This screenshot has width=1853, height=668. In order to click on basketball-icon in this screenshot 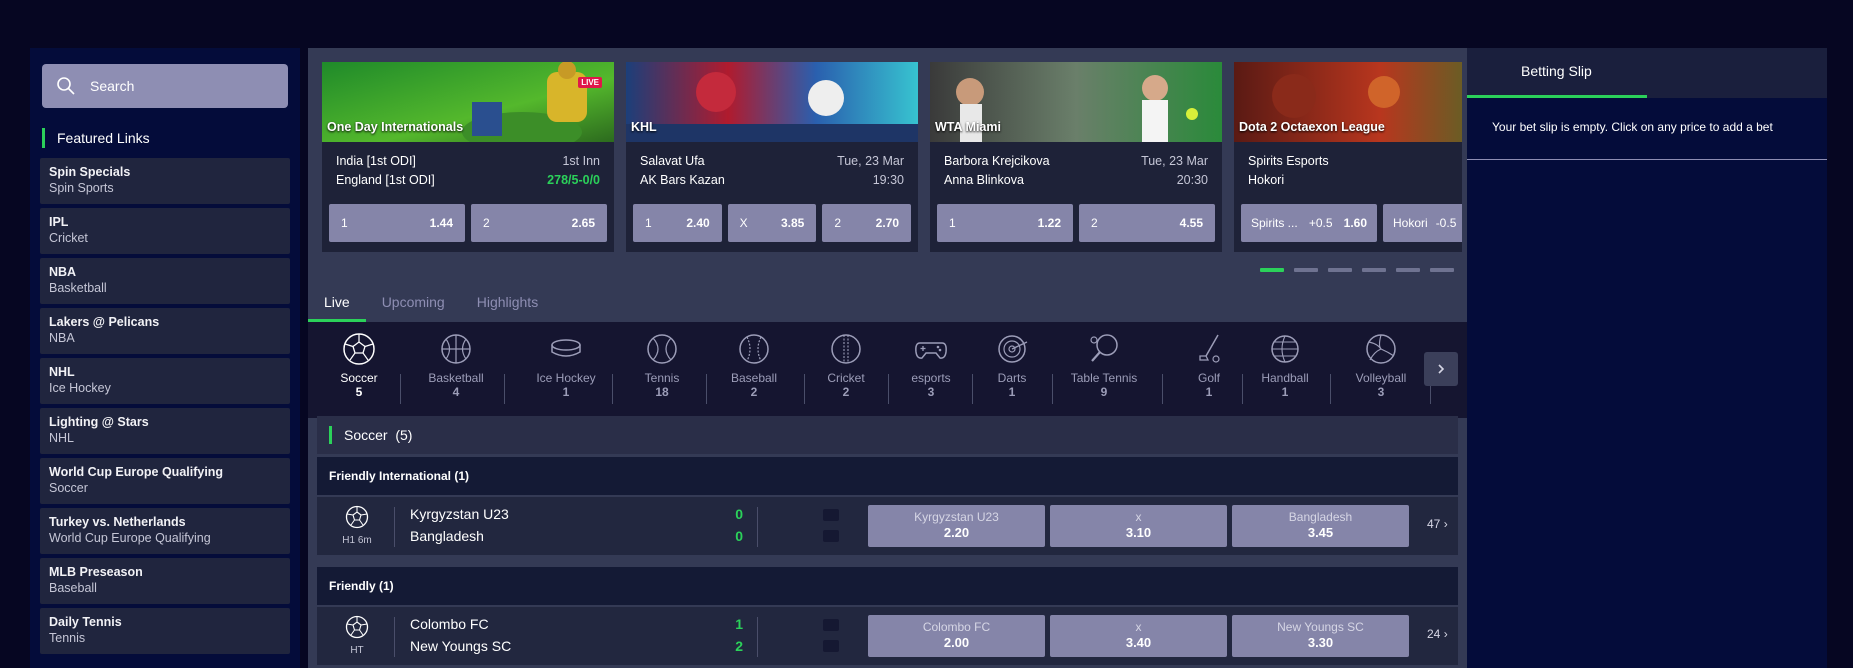, I will do `click(456, 349)`.